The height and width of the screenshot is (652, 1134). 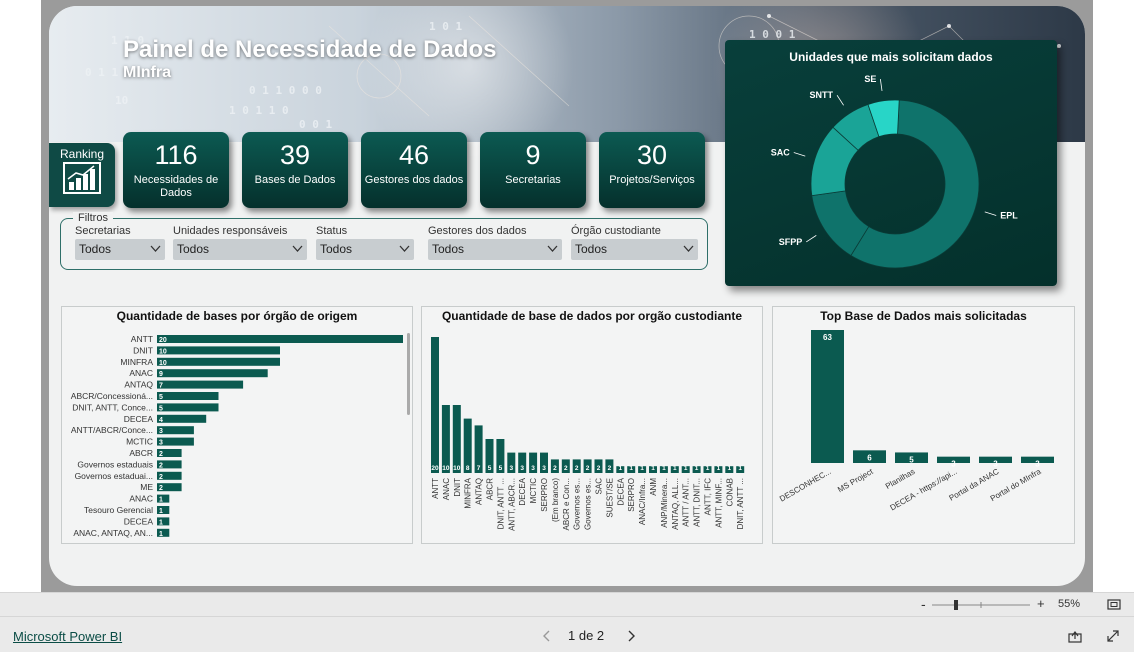 What do you see at coordinates (67, 636) in the screenshot?
I see `powerbi-link: Microsoft Power BI` at bounding box center [67, 636].